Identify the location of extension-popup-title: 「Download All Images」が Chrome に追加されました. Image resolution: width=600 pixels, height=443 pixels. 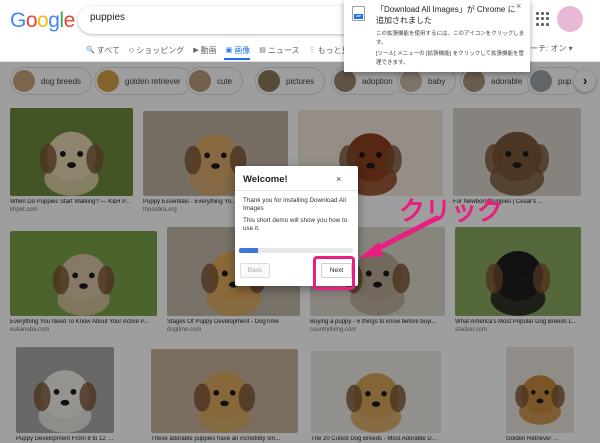
(446, 15).